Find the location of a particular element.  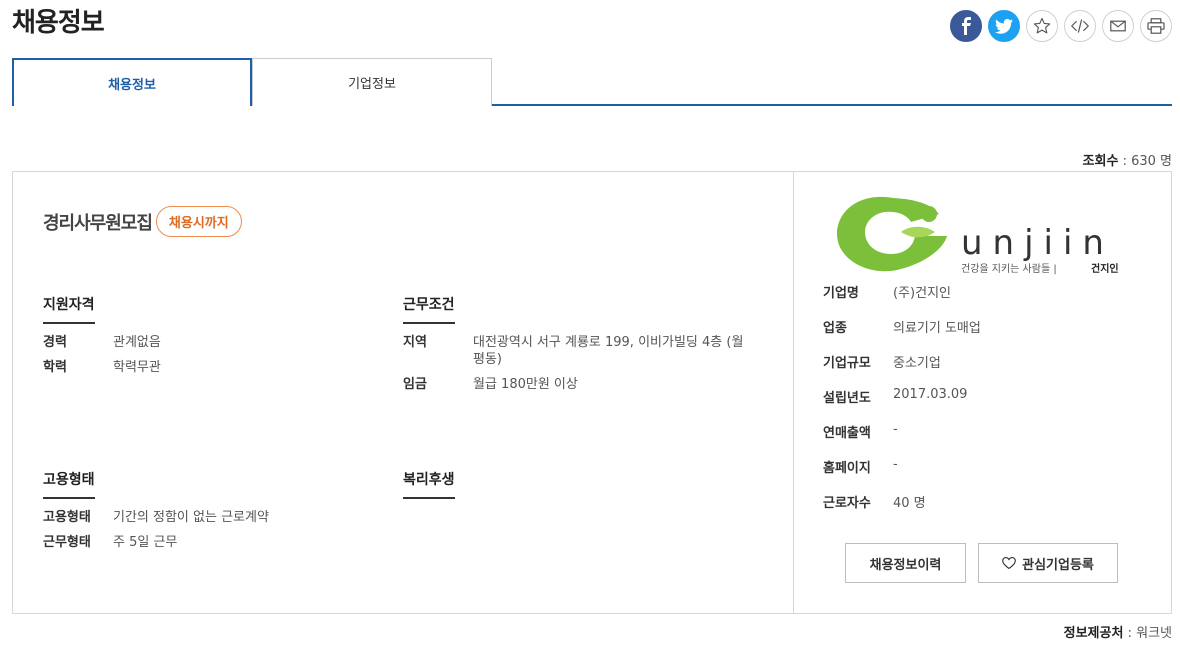

facebook-share-button is located at coordinates (966, 26).